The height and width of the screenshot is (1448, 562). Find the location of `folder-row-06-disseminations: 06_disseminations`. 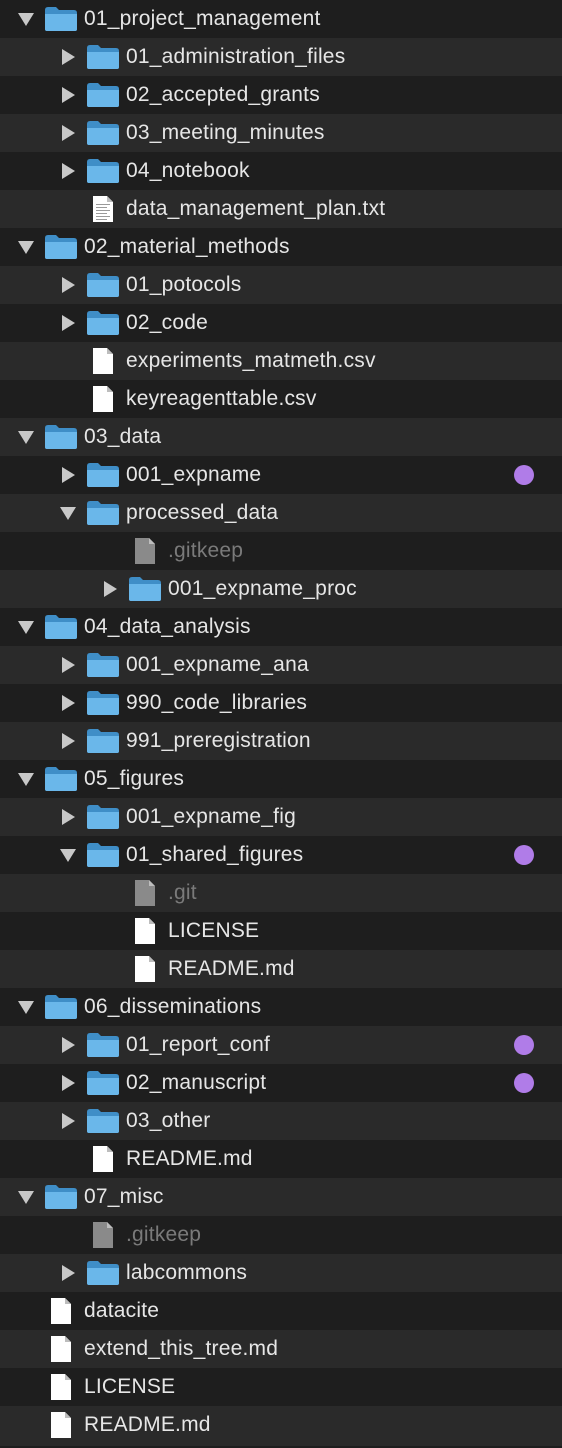

folder-row-06-disseminations: 06_disseminations is located at coordinates (281, 1007).